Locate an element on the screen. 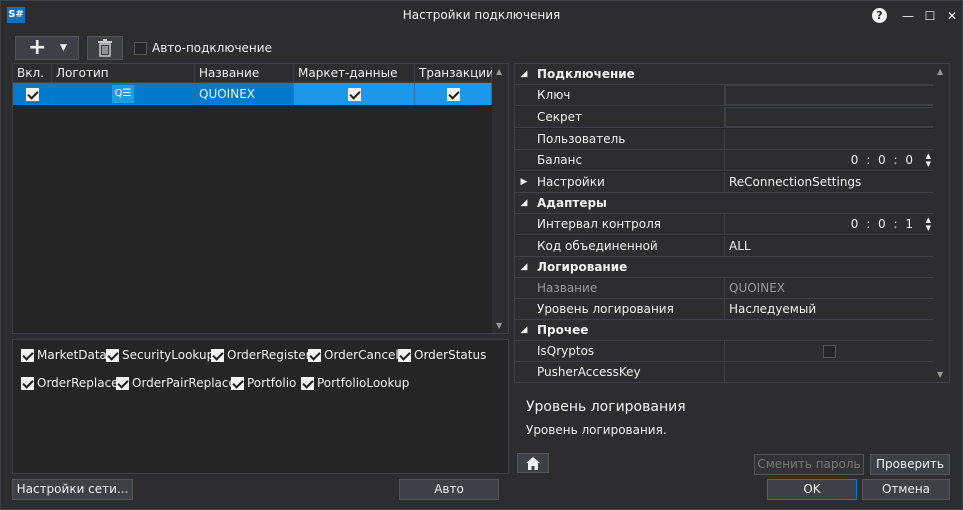  minimize-button: — is located at coordinates (908, 16).